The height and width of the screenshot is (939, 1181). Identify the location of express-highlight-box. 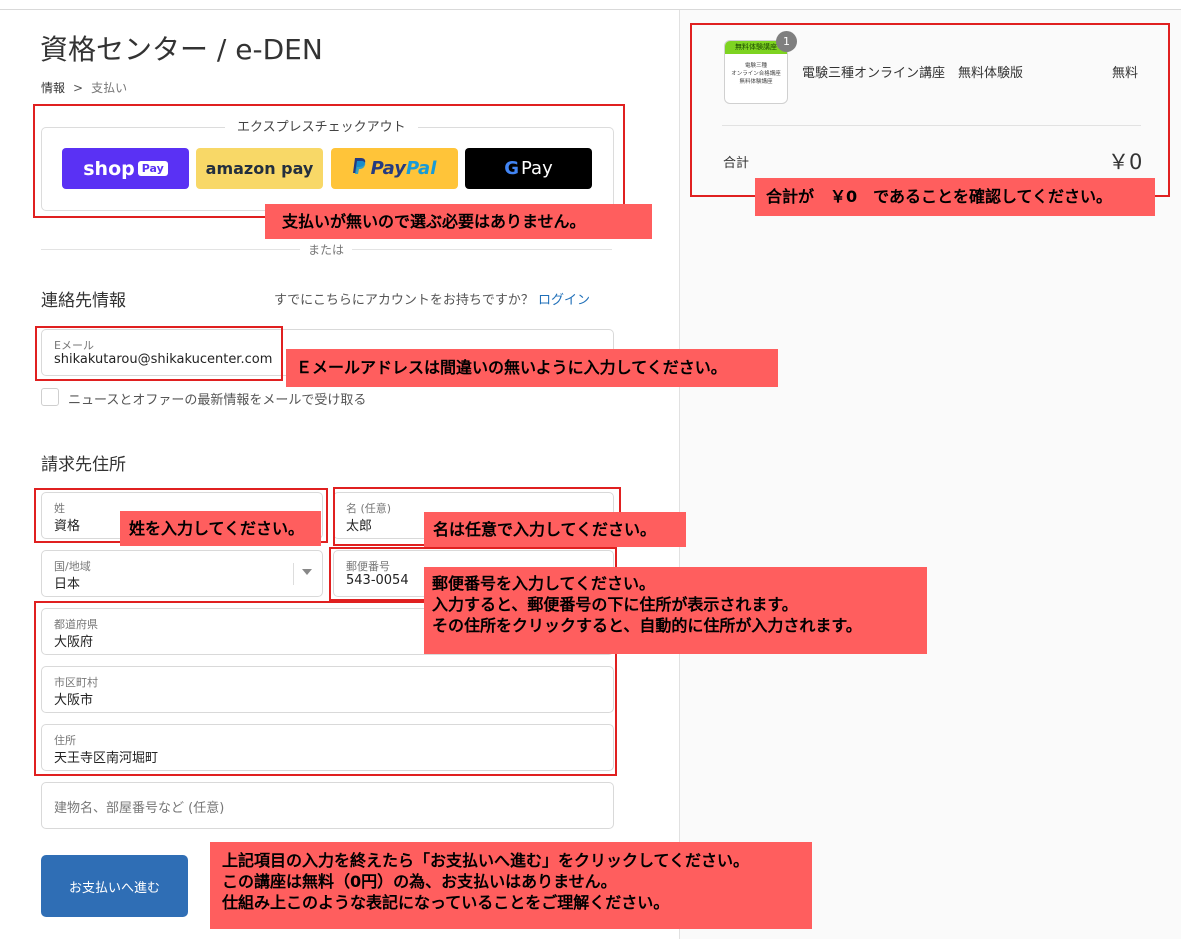
(329, 161).